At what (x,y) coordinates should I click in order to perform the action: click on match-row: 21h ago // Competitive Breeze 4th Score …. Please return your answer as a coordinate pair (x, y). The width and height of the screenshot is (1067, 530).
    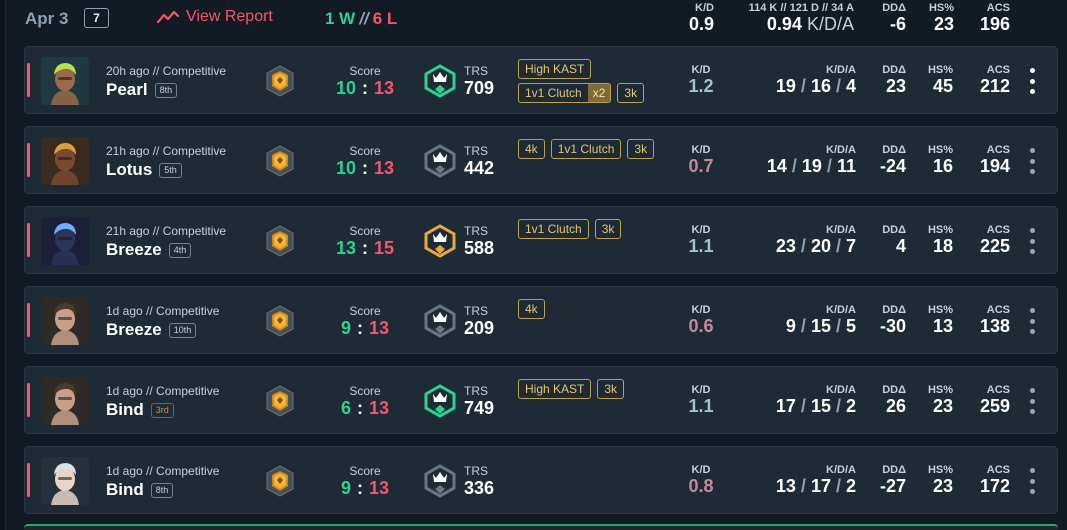
    Looking at the image, I should click on (541, 240).